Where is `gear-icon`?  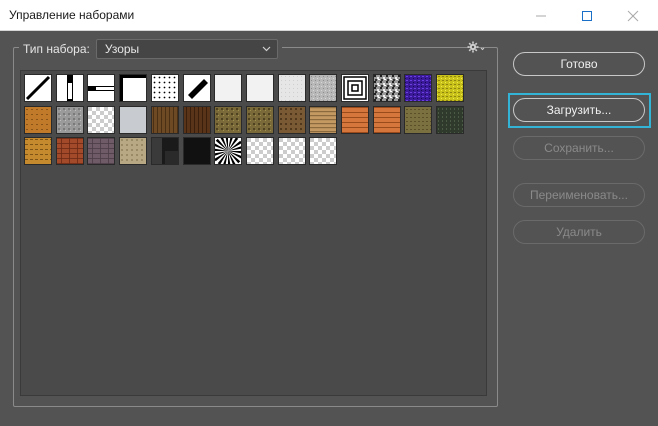 gear-icon is located at coordinates (476, 47).